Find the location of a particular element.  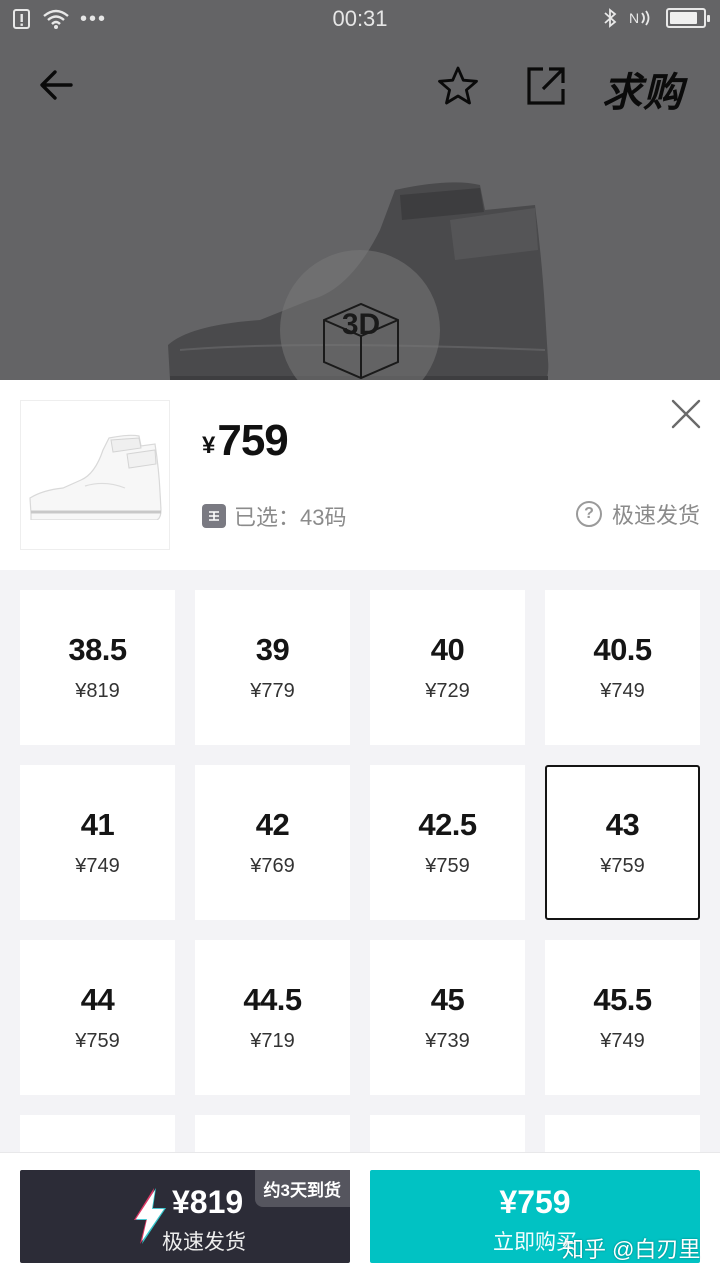

bluetooth-icon is located at coordinates (610, 18).